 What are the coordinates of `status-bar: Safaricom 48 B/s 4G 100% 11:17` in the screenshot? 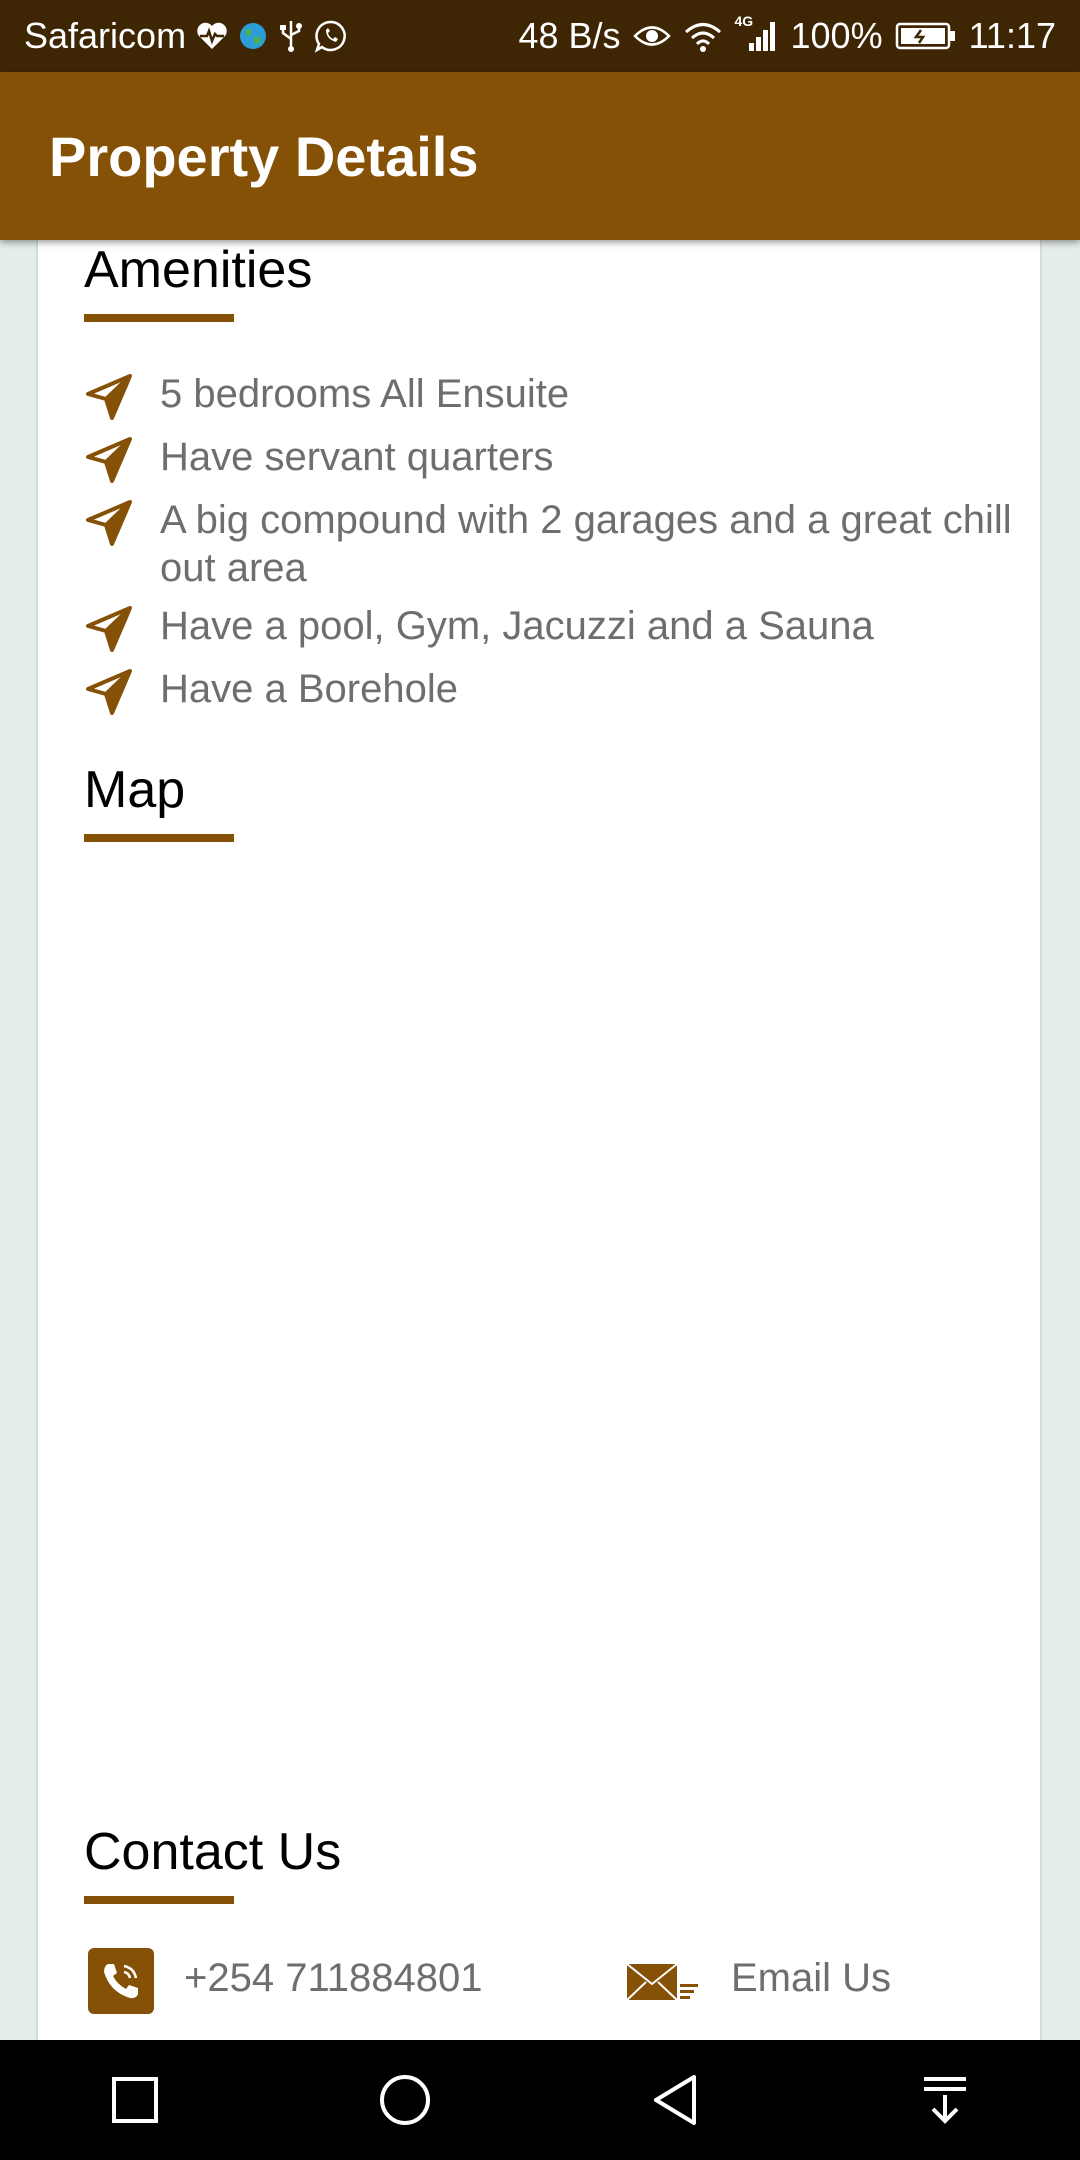 It's located at (540, 36).